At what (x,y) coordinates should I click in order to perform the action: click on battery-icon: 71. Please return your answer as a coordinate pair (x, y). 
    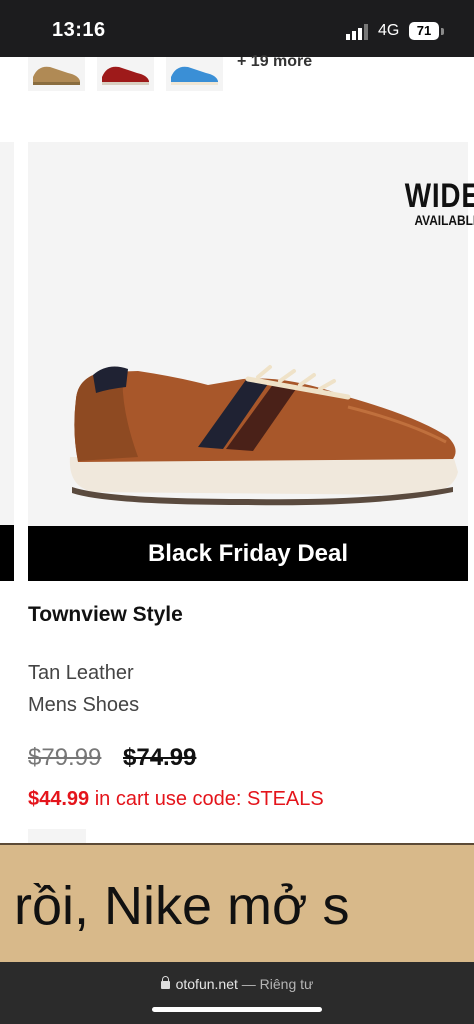
    Looking at the image, I should click on (424, 31).